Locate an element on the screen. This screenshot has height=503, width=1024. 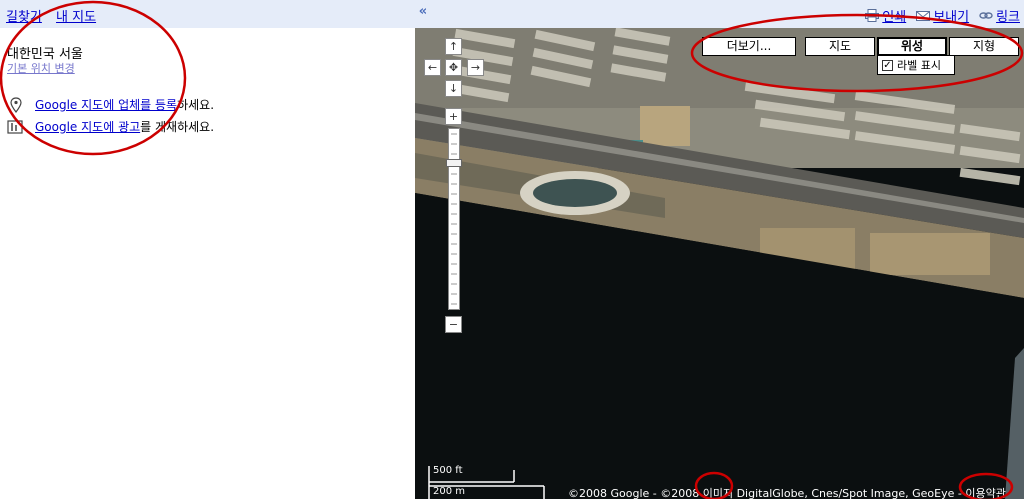
advertise-link: Google 지도에 광고 is located at coordinates (87, 126).